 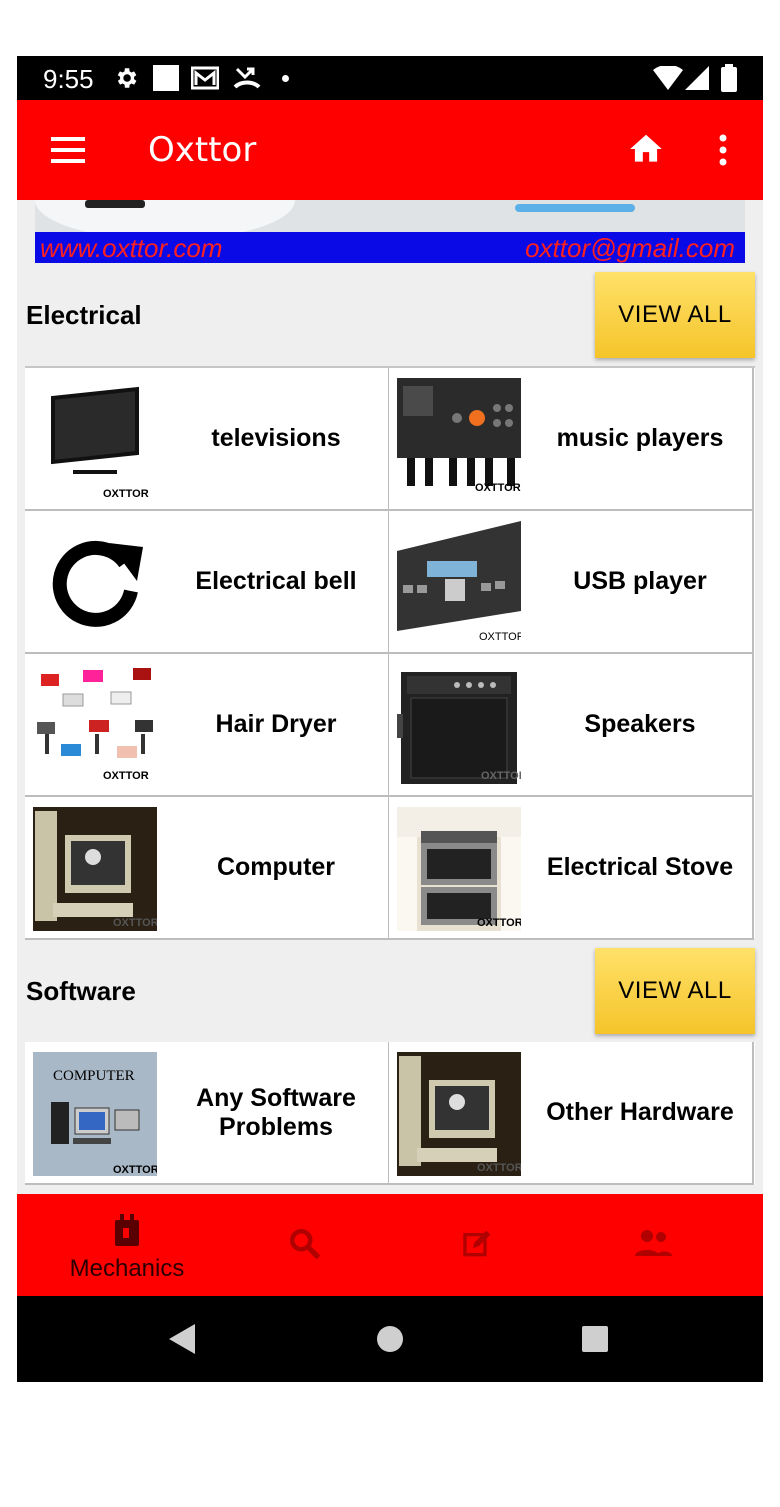 I want to click on category-electrical-bell: Electrical bell, so click(x=207, y=582).